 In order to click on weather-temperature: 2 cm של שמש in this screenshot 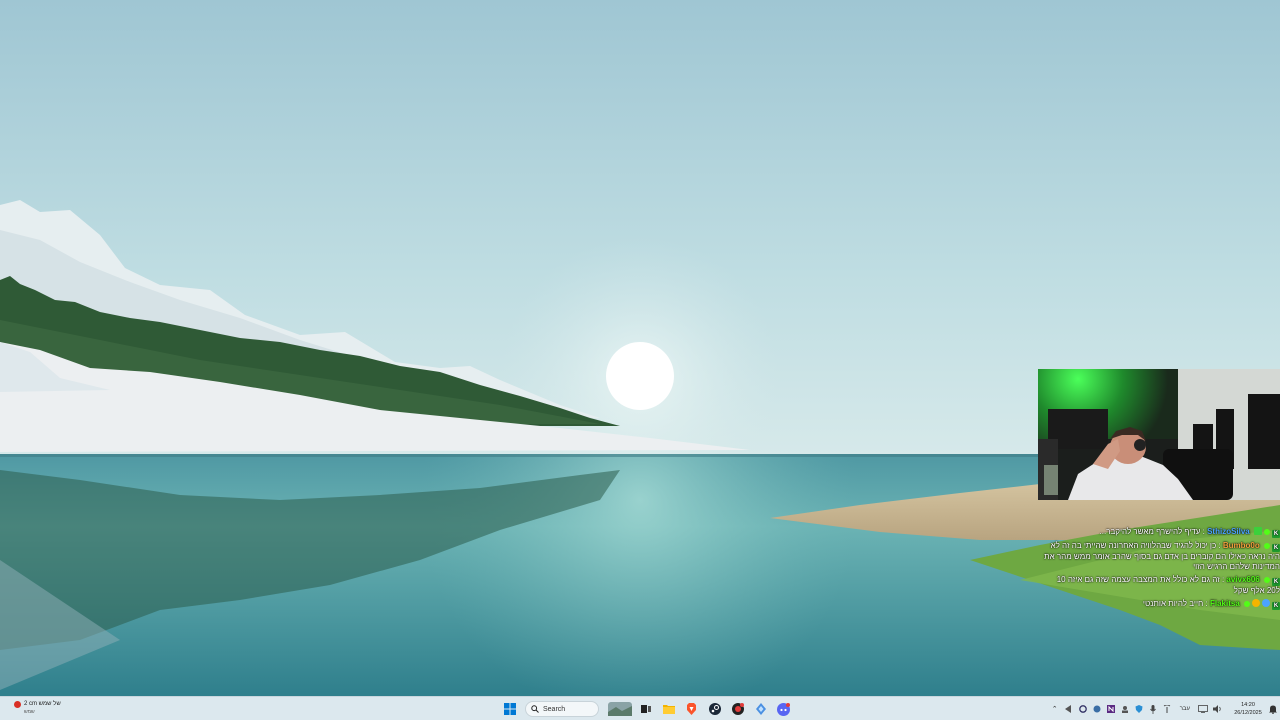, I will do `click(42, 704)`.